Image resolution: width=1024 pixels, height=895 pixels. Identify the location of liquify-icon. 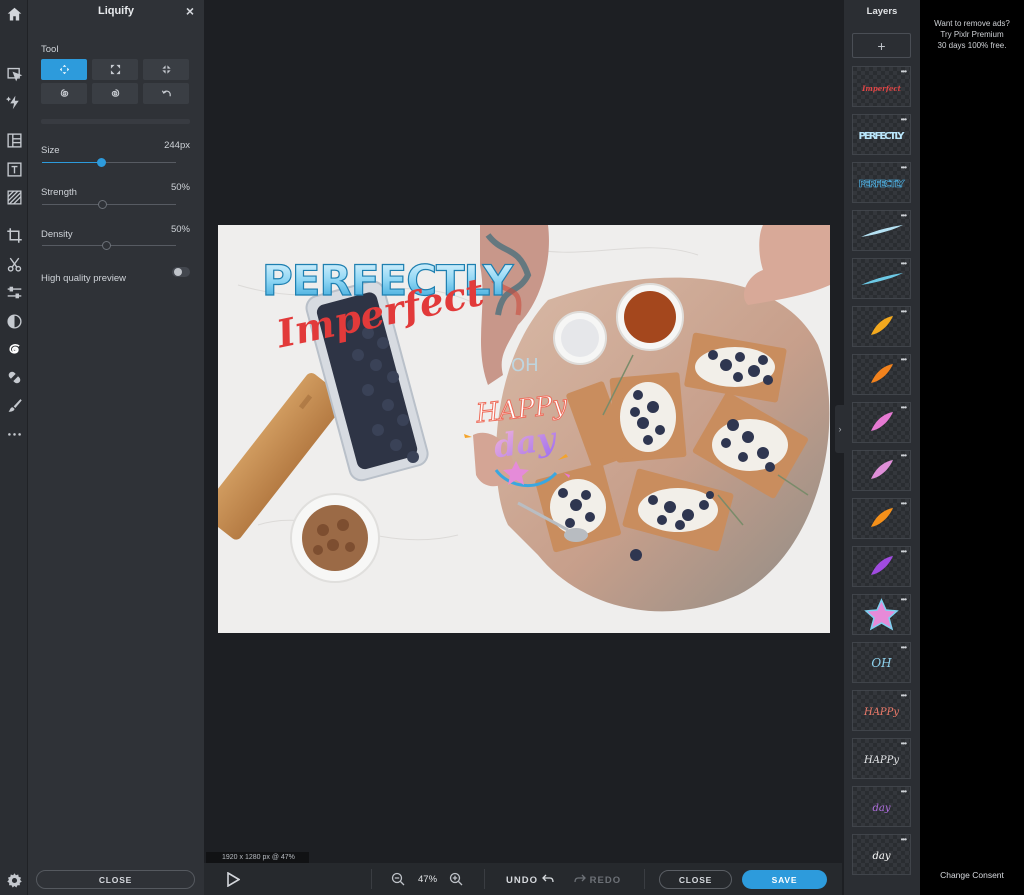
(14, 349).